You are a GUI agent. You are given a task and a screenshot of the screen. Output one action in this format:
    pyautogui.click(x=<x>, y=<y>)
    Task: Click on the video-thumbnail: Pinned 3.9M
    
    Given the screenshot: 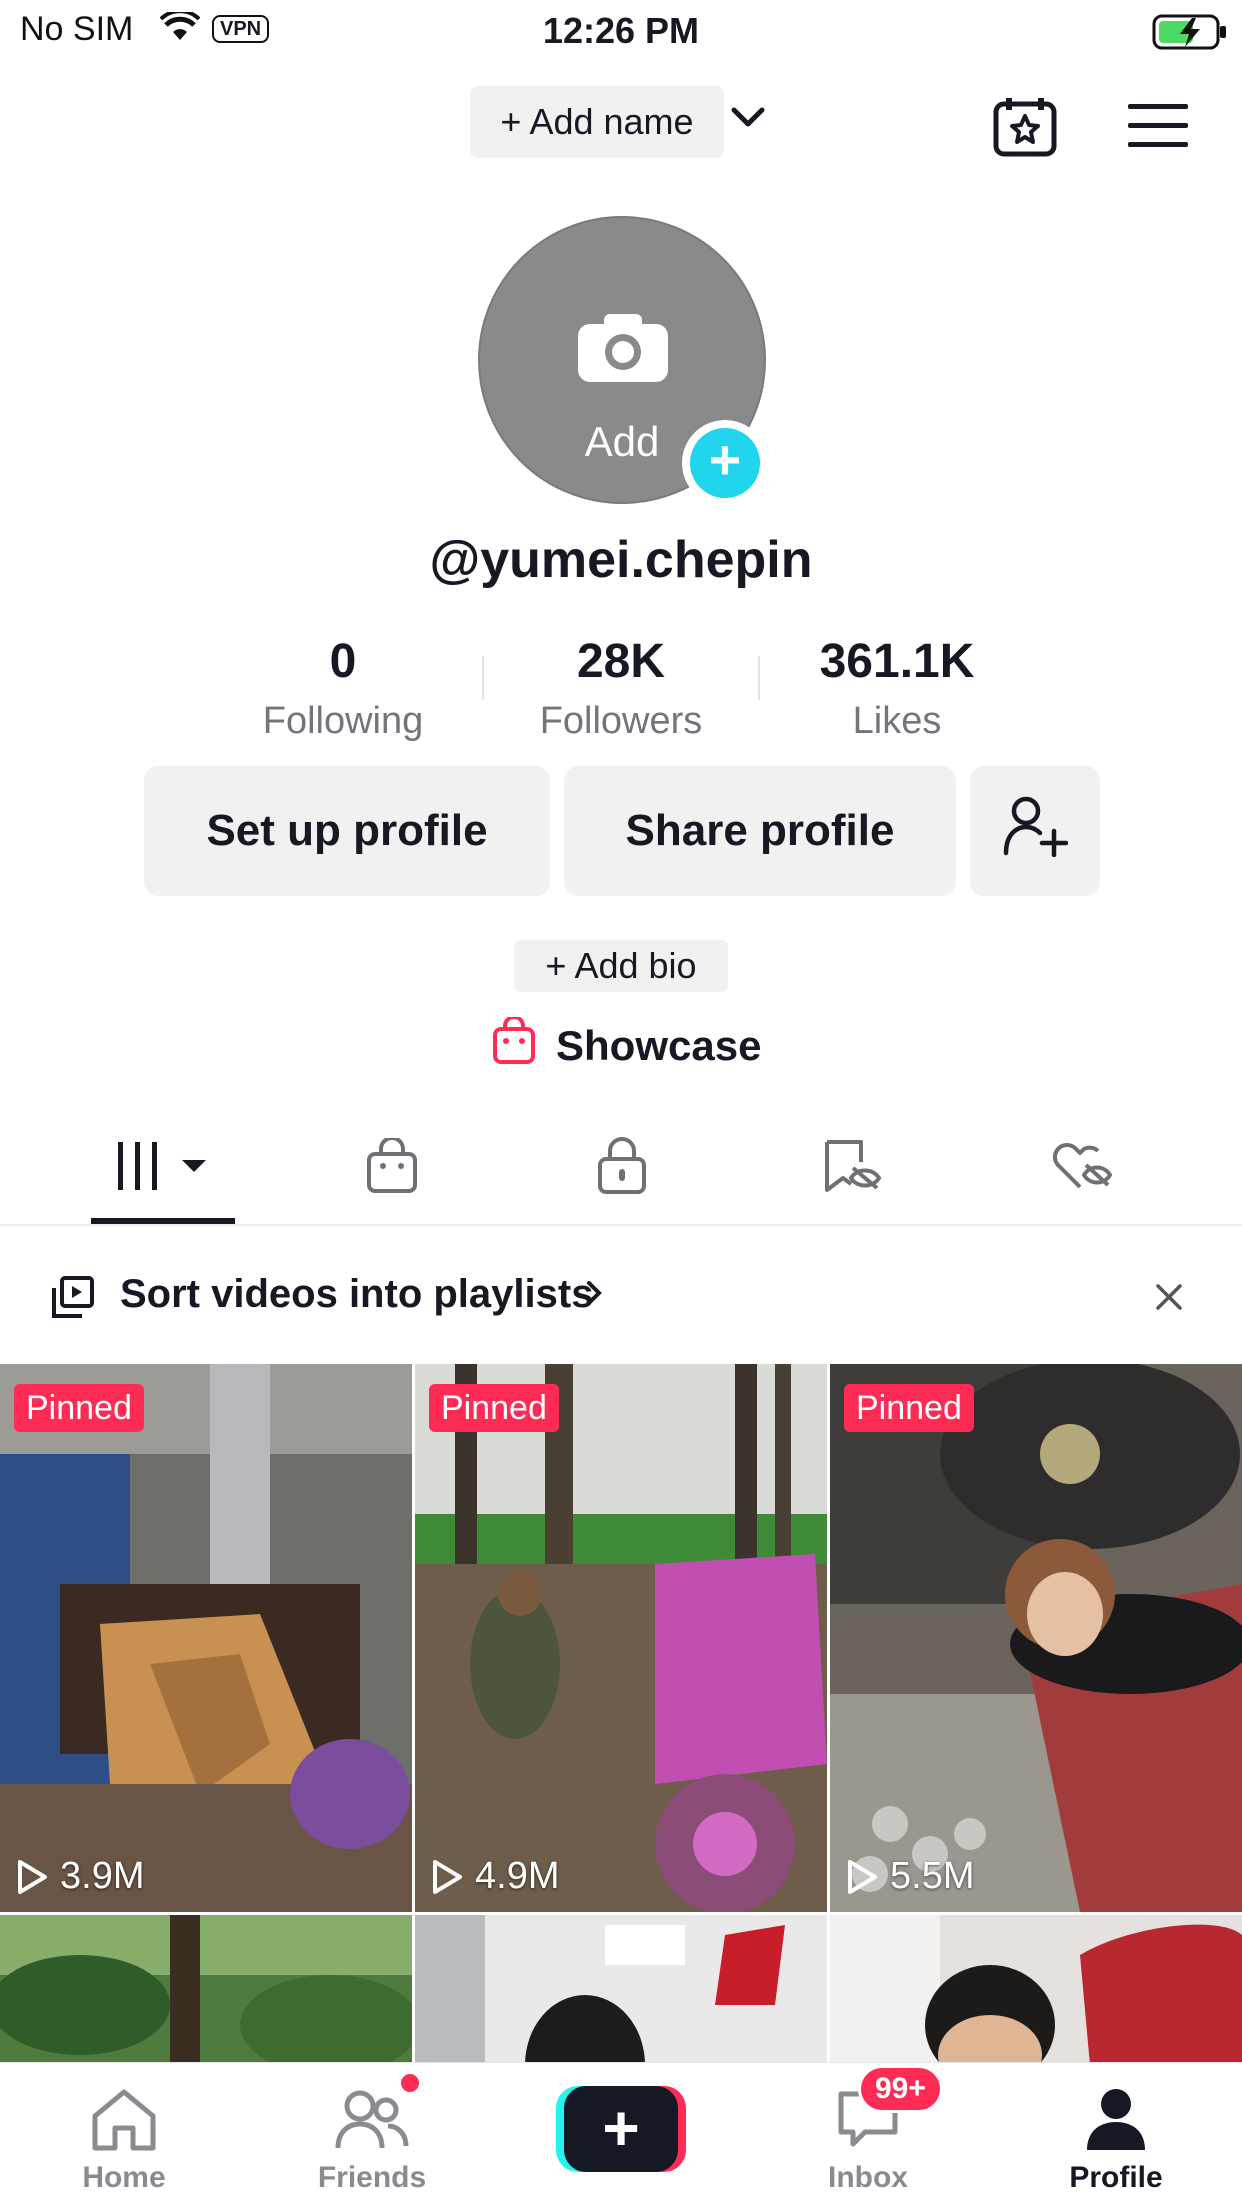 What is the action you would take?
    pyautogui.click(x=206, y=1638)
    